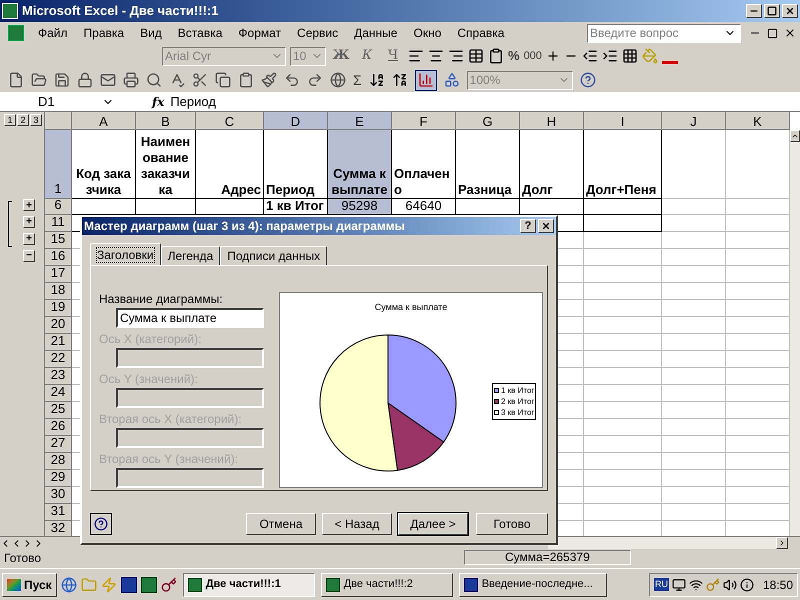 The image size is (800, 600). Describe the element at coordinates (528, 226) in the screenshot. I see `help-button: ?` at that location.